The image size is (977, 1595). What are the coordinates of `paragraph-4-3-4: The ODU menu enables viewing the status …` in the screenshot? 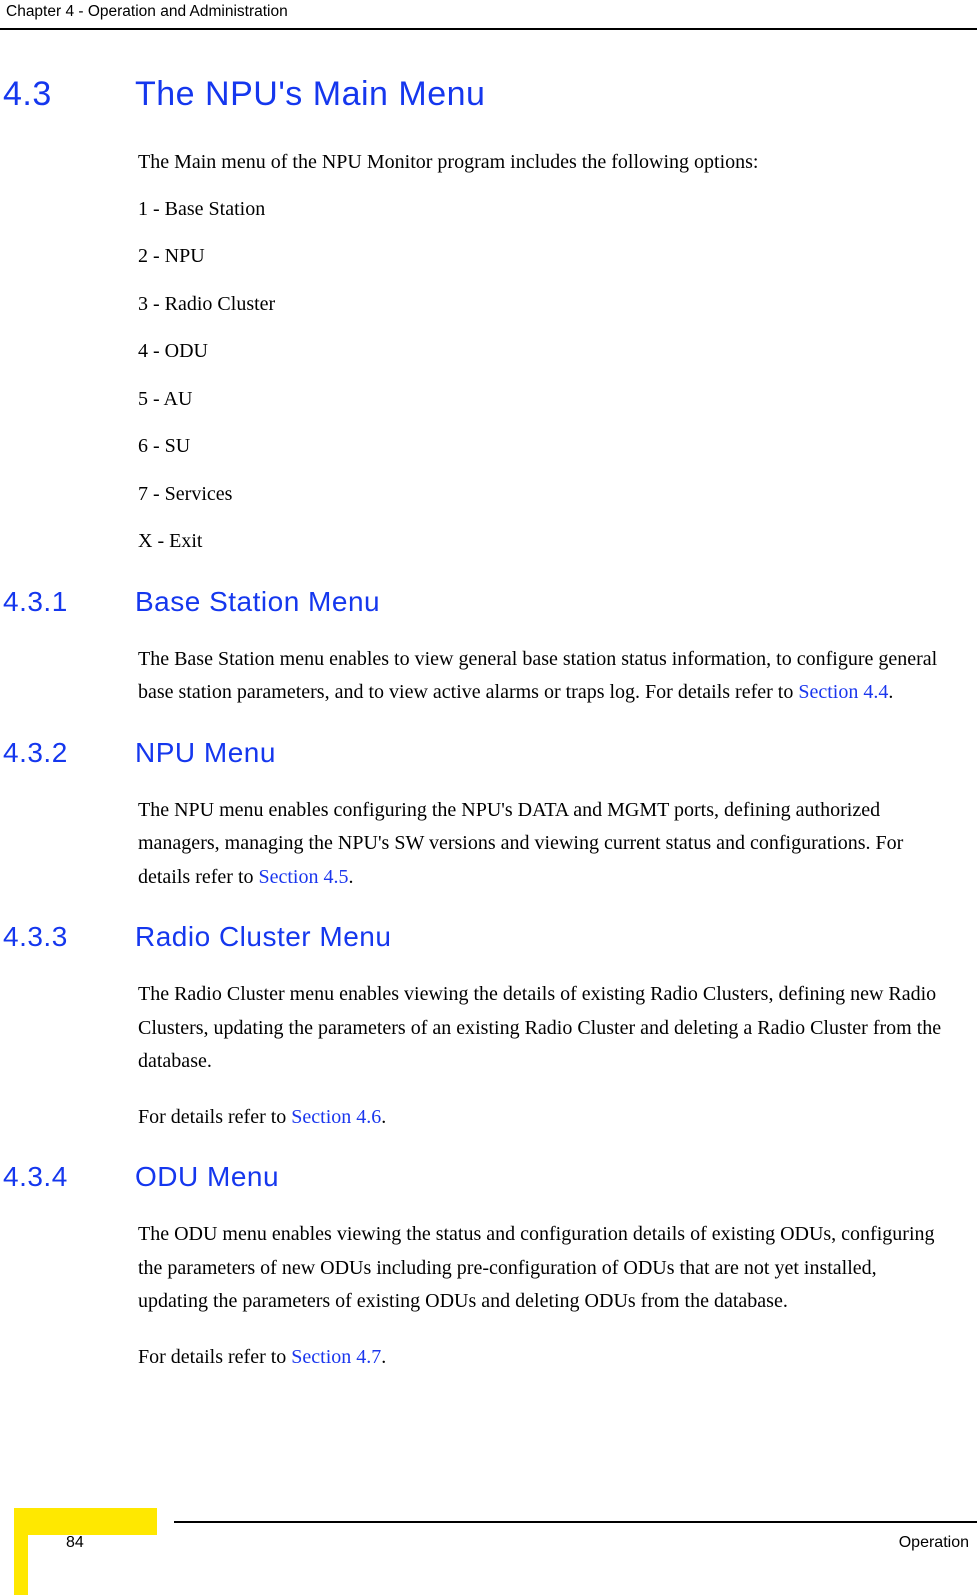 It's located at (536, 1267).